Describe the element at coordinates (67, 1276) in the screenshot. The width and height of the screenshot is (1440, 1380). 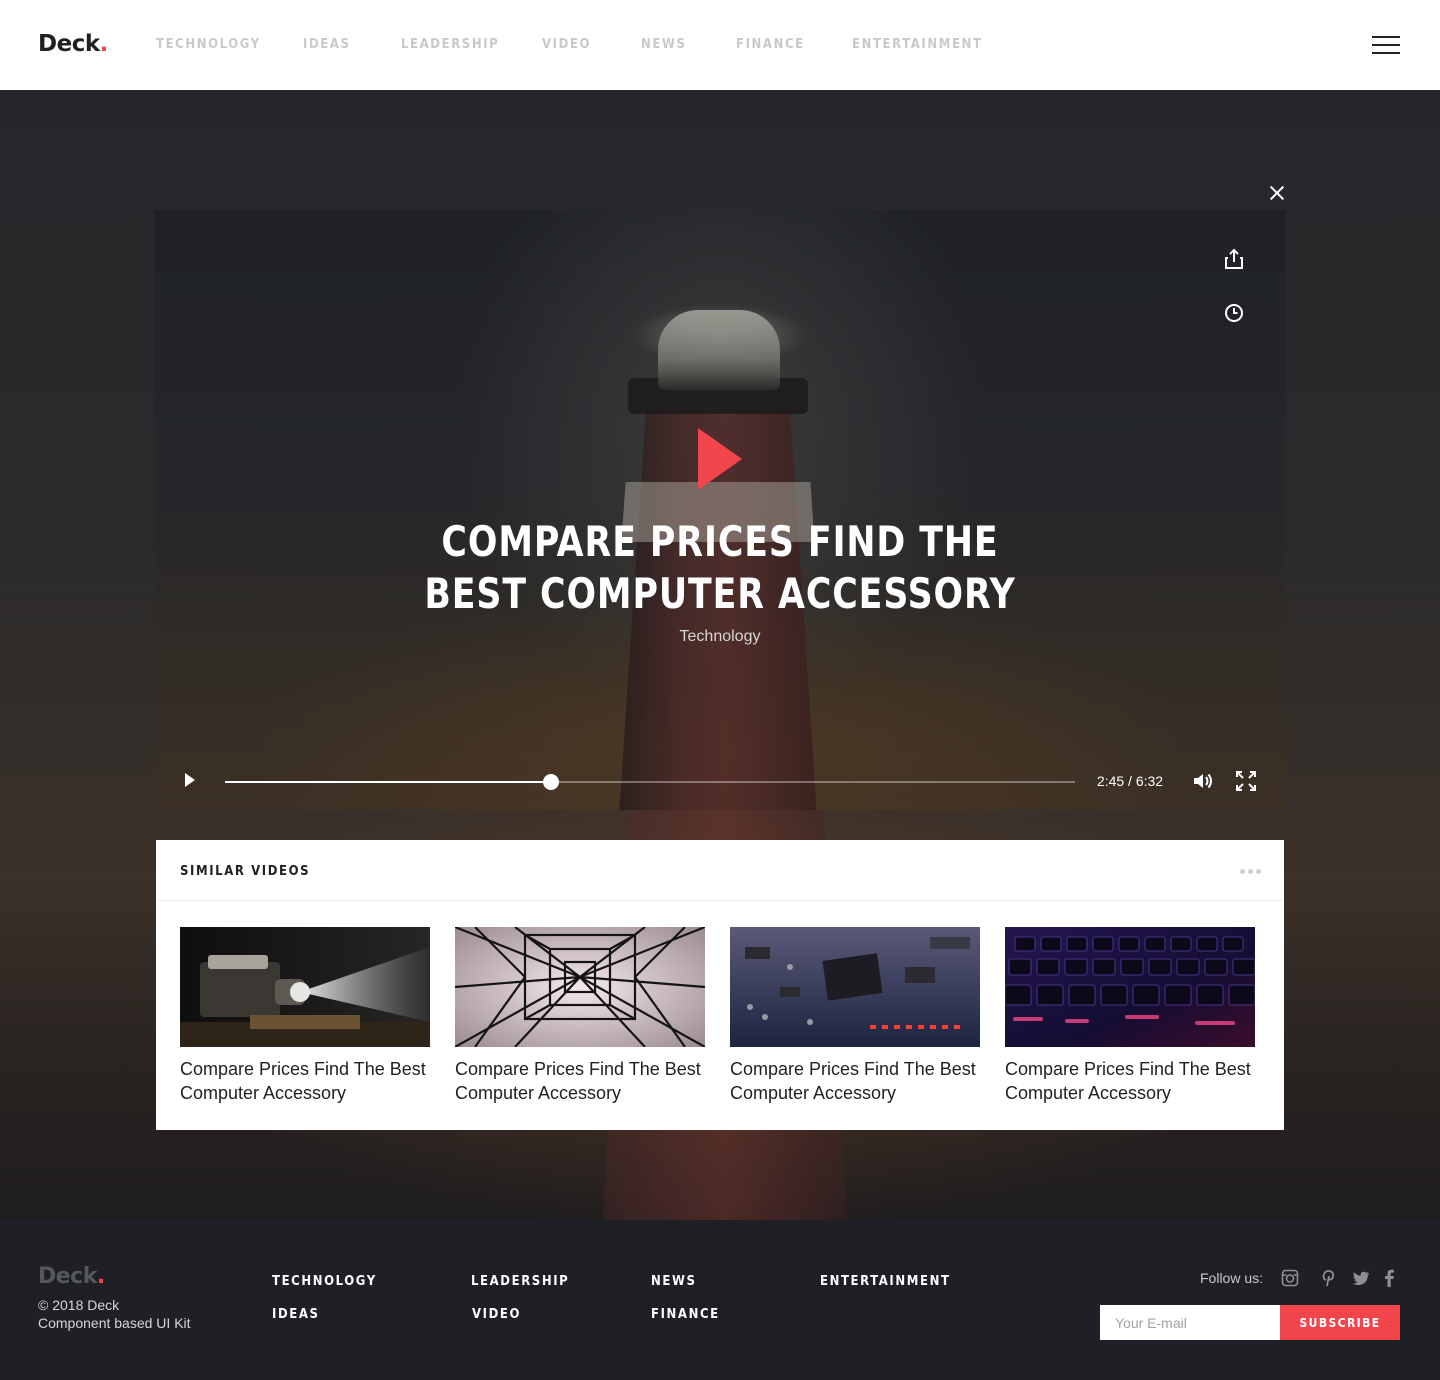
I see `footer-logo-text: Deck` at that location.